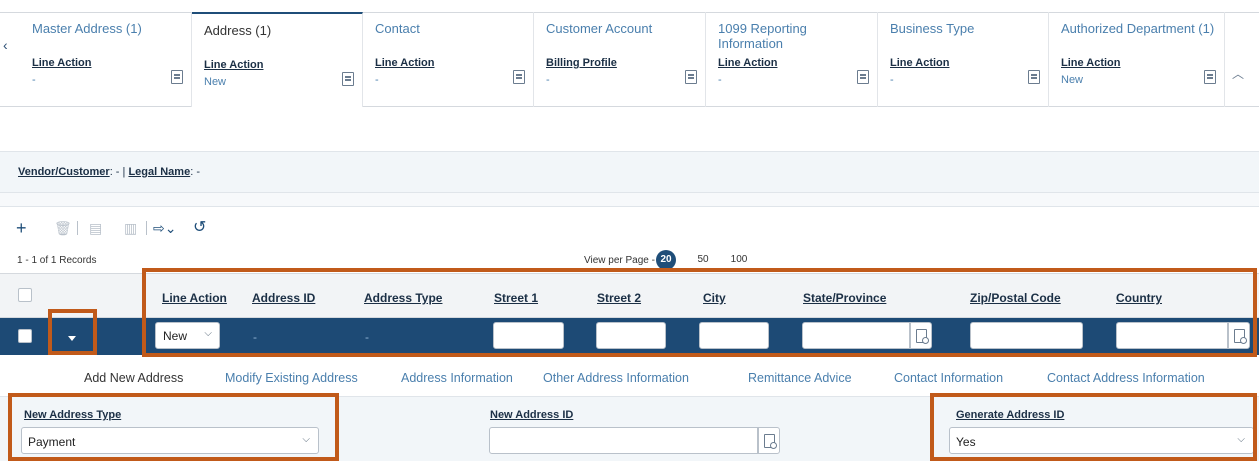 This screenshot has width=1259, height=461. Describe the element at coordinates (283, 298) in the screenshot. I see `col-address-id: Address ID` at that location.